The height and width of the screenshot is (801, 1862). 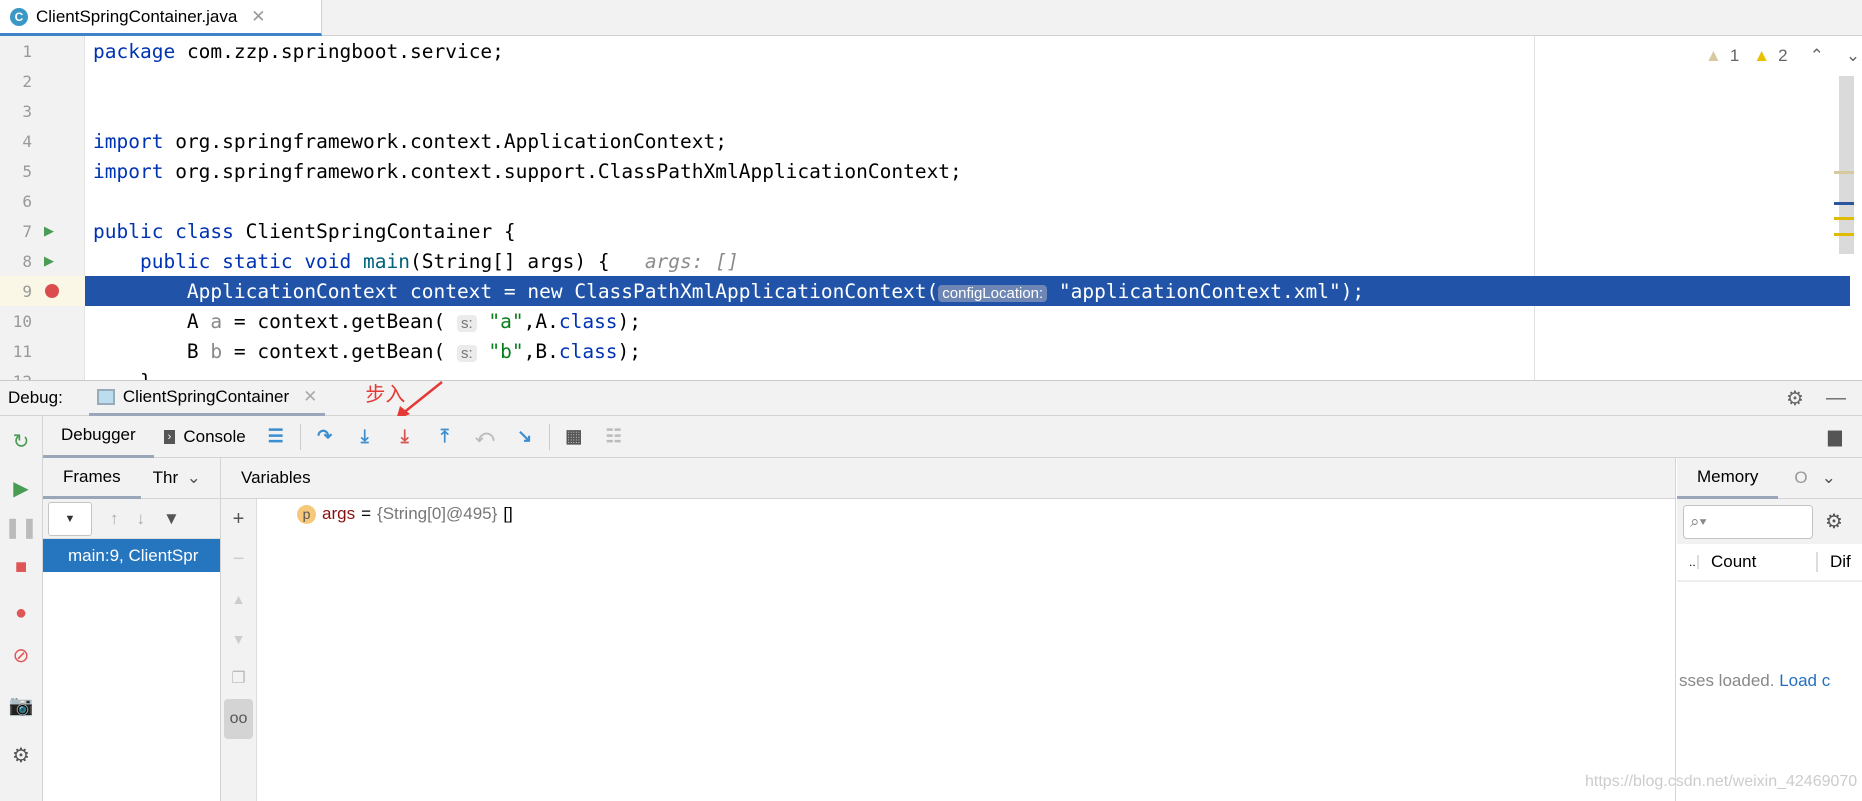 I want to click on run-to-cursor-icon: ↘, so click(x=525, y=437).